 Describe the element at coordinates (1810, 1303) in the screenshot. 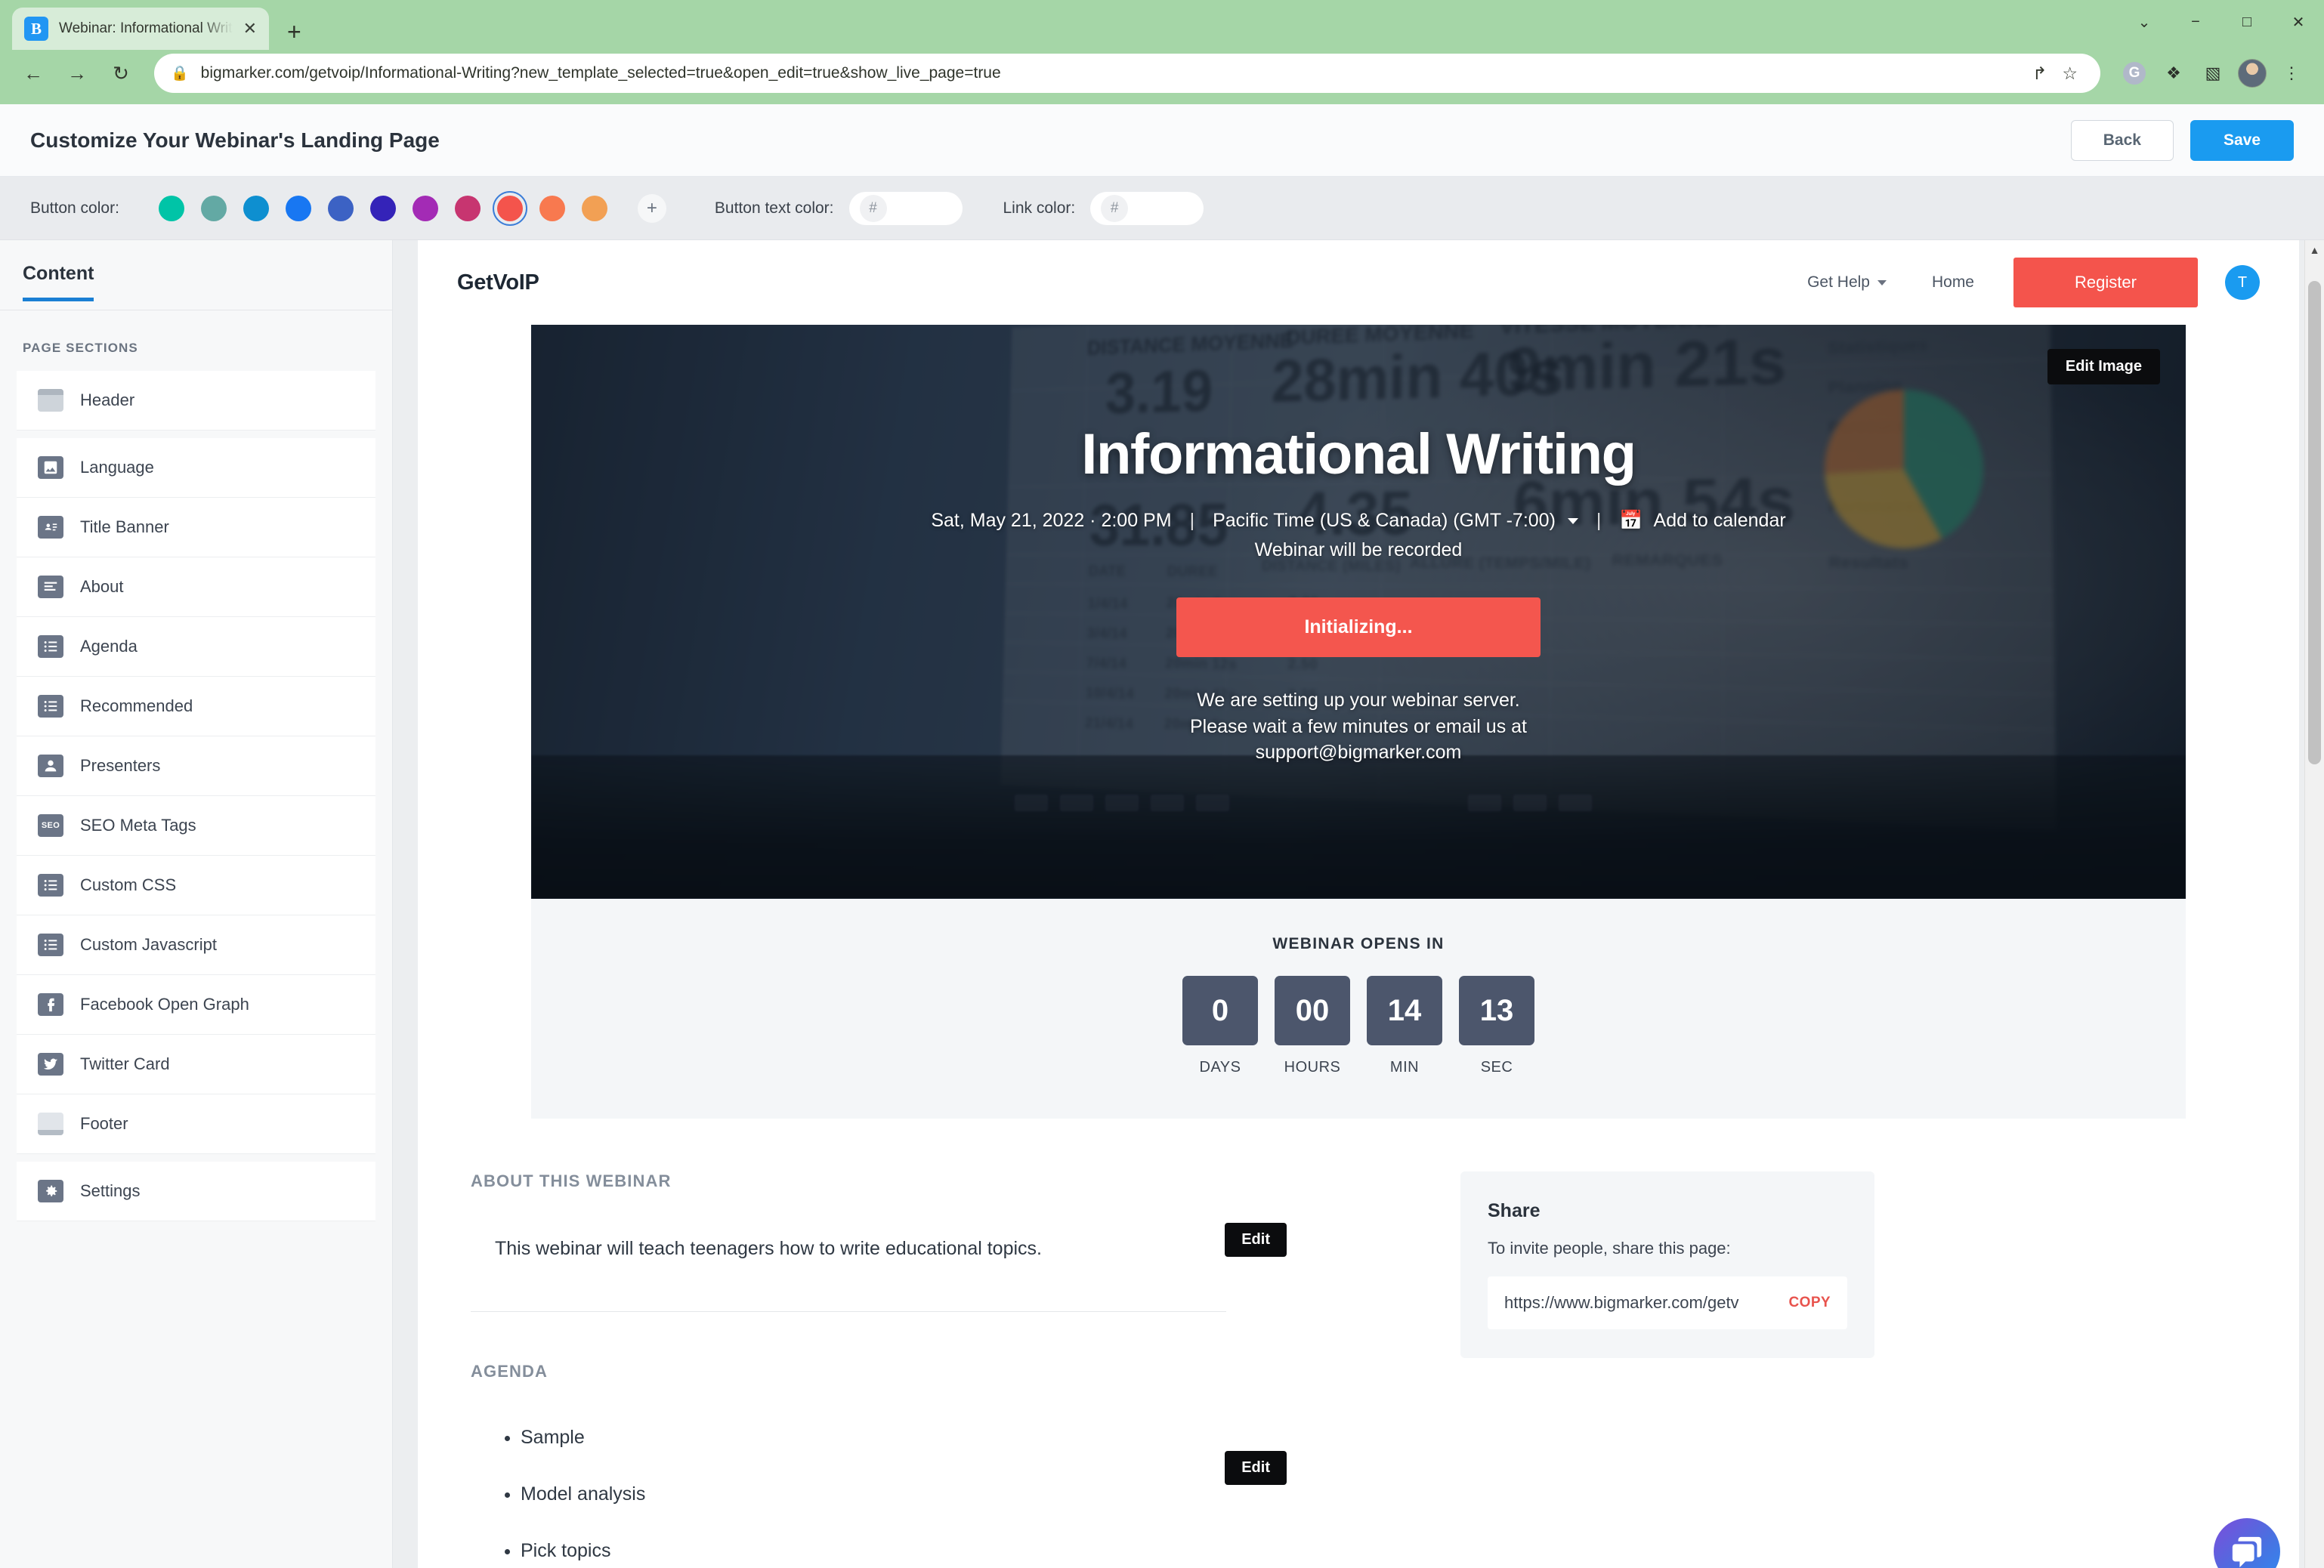

I see `copy-button: COPY` at that location.